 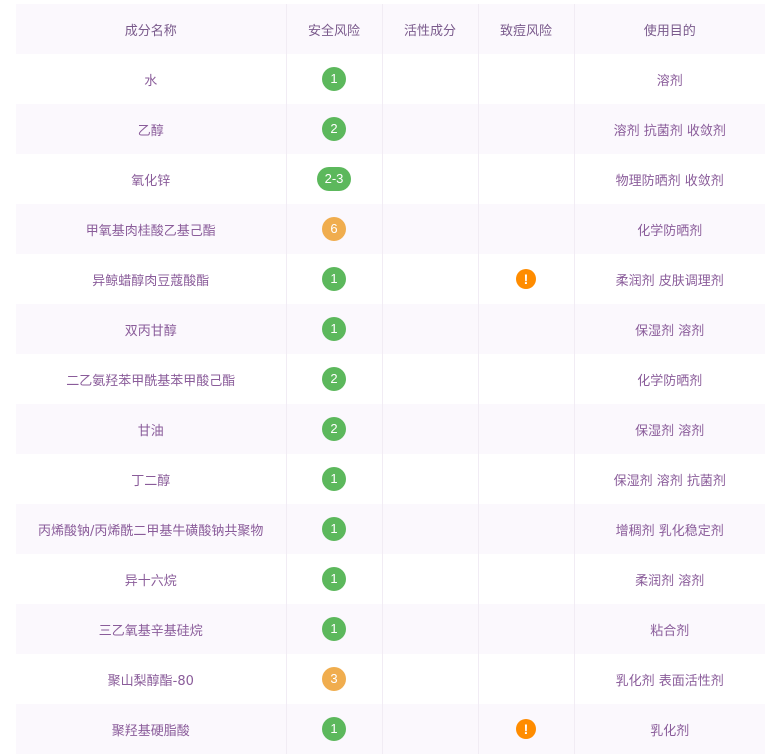 I want to click on purpose-cell: 柔润剂 皮肤调理剂, so click(x=669, y=279).